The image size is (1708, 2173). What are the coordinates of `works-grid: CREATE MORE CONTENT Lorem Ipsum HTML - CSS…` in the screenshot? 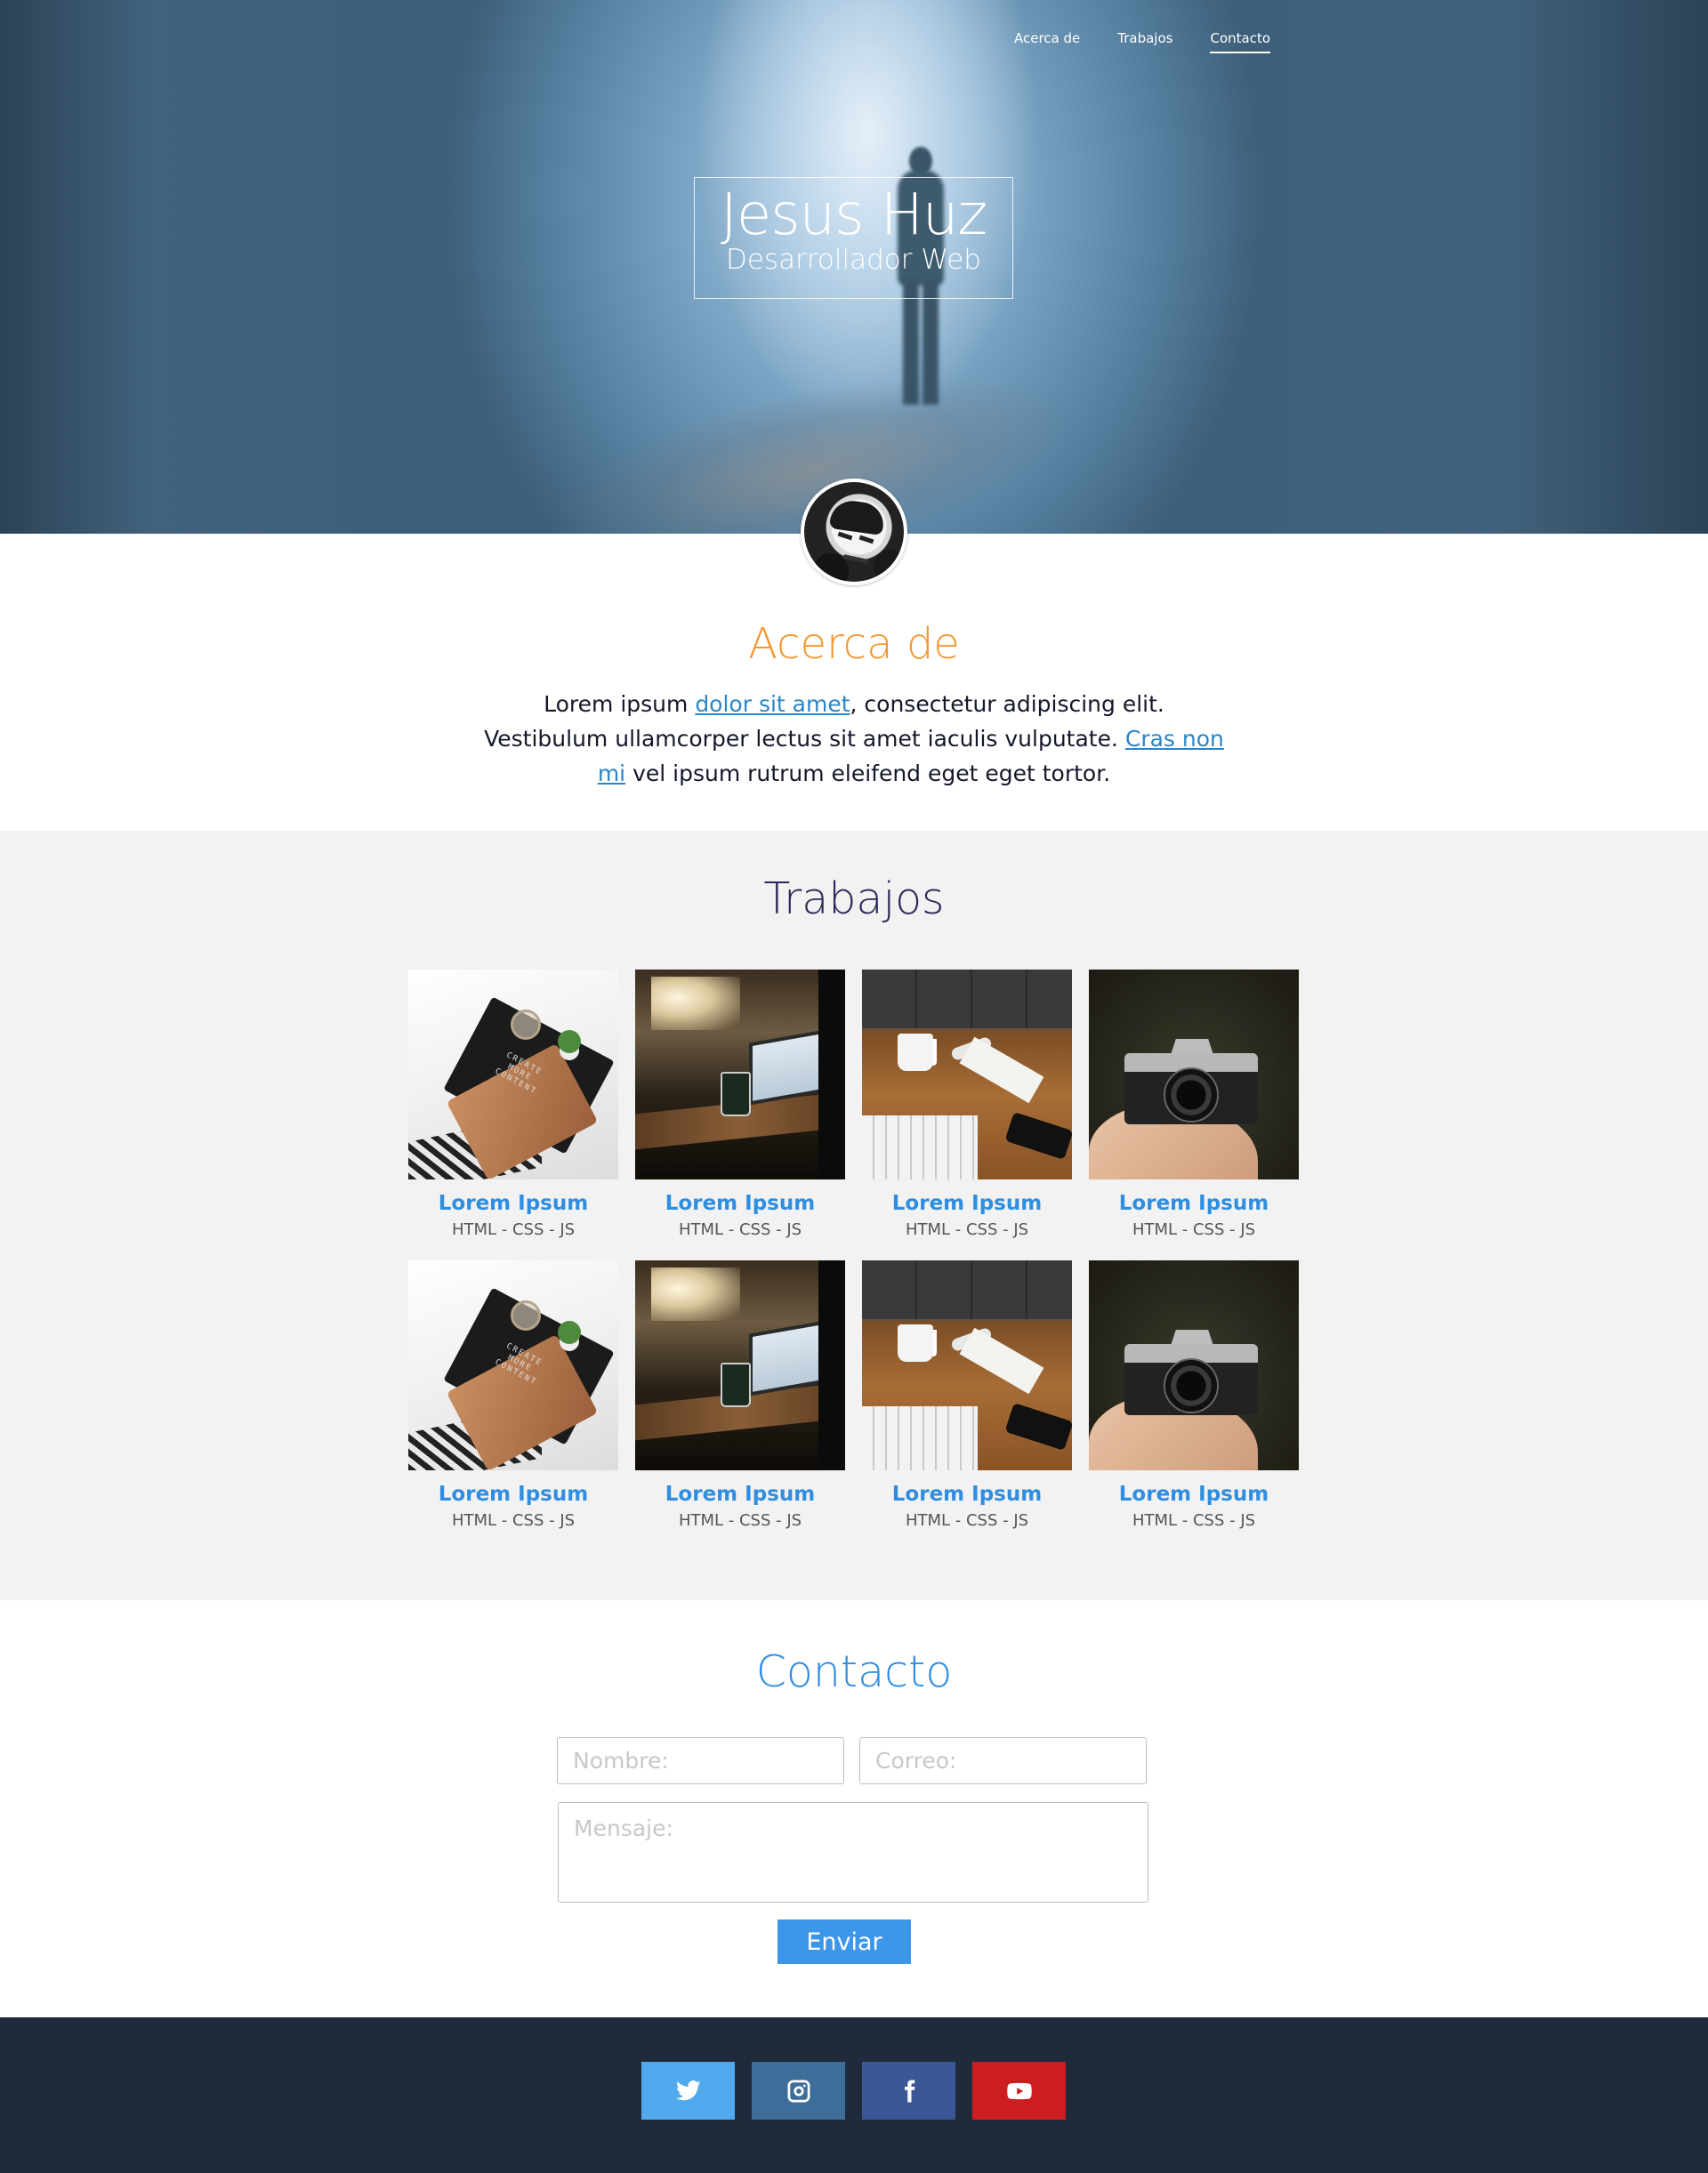 It's located at (854, 1250).